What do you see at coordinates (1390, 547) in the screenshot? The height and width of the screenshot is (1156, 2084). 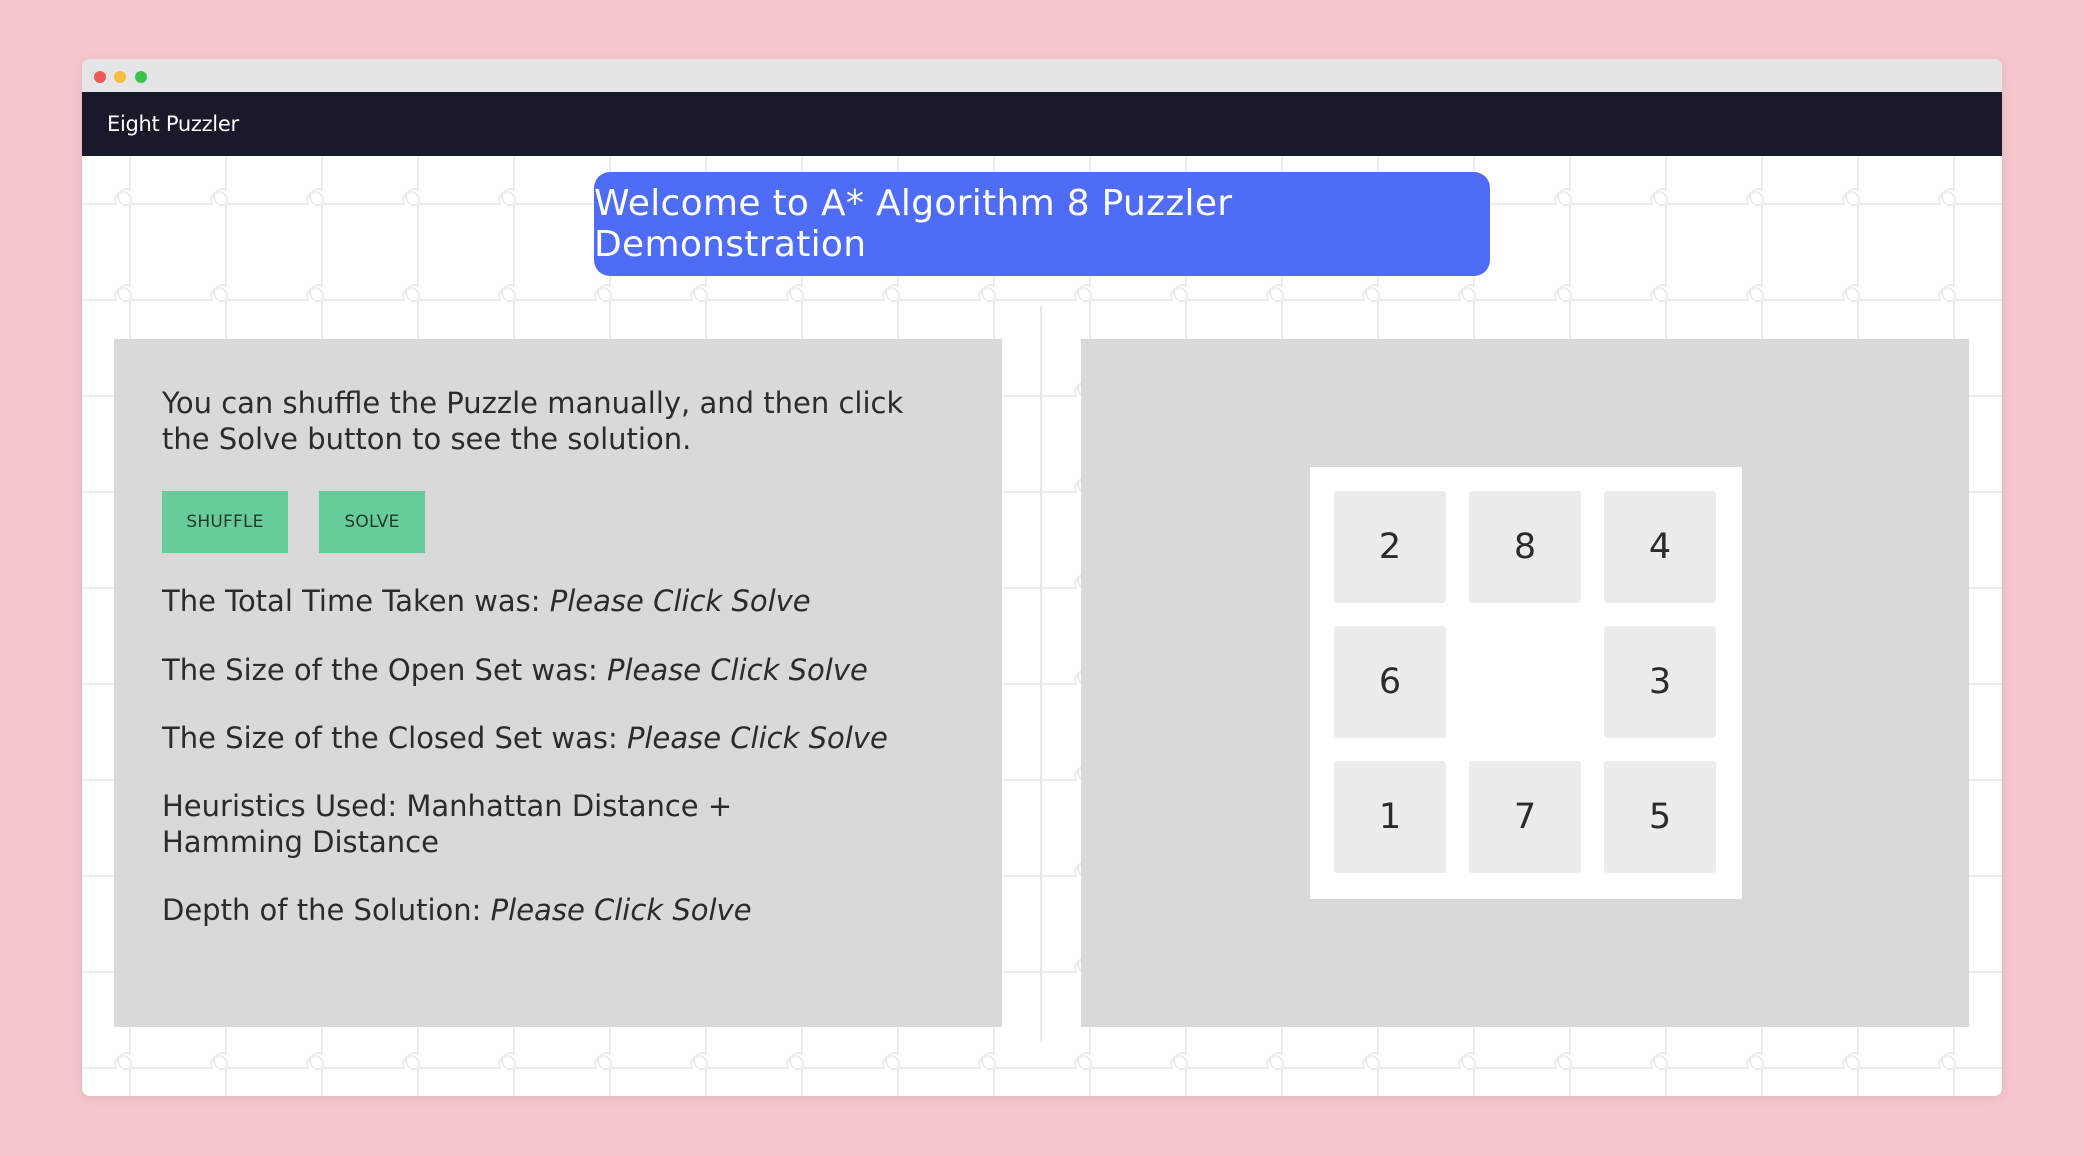 I see `puzzle-tile: 2` at bounding box center [1390, 547].